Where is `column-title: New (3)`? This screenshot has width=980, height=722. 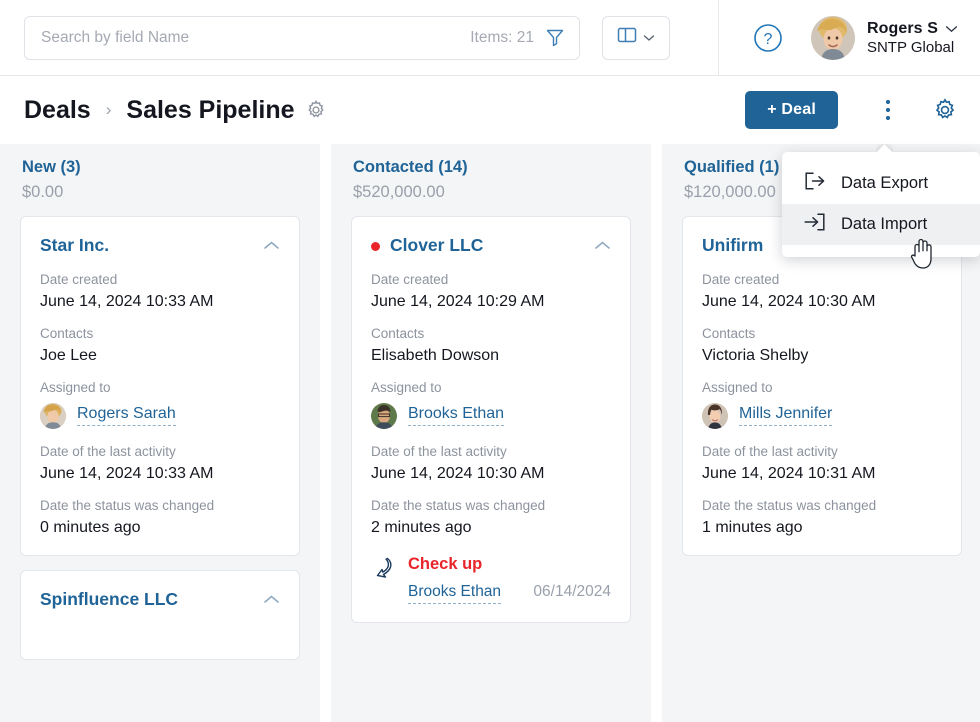
column-title: New (3) is located at coordinates (51, 167).